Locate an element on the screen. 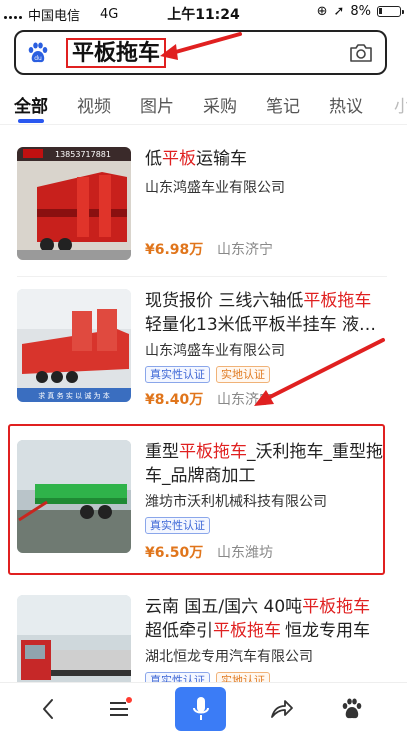  search-tabs: 全部 视频 图片 采购 笔记 热议 小 is located at coordinates (203, 103).